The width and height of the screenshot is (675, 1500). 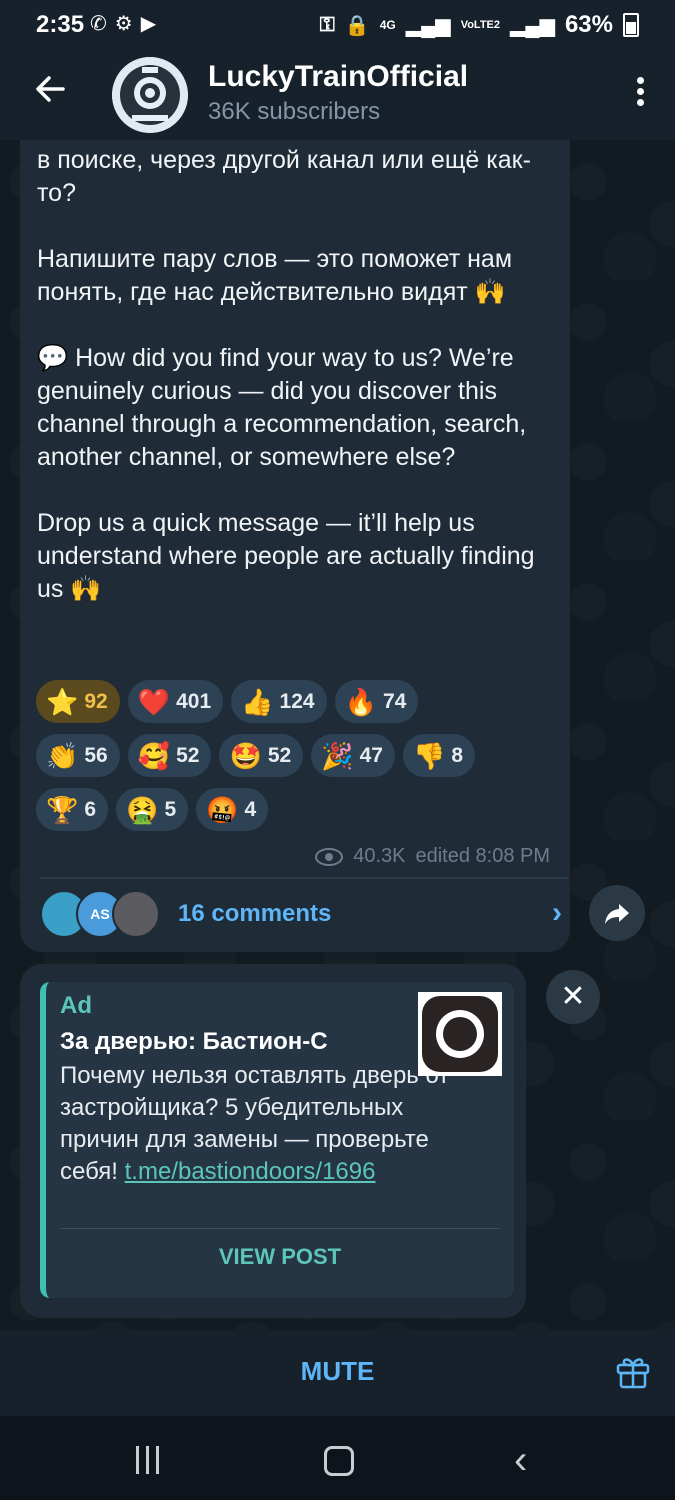 I want to click on view-post-button: VIEW POST, so click(x=280, y=1257).